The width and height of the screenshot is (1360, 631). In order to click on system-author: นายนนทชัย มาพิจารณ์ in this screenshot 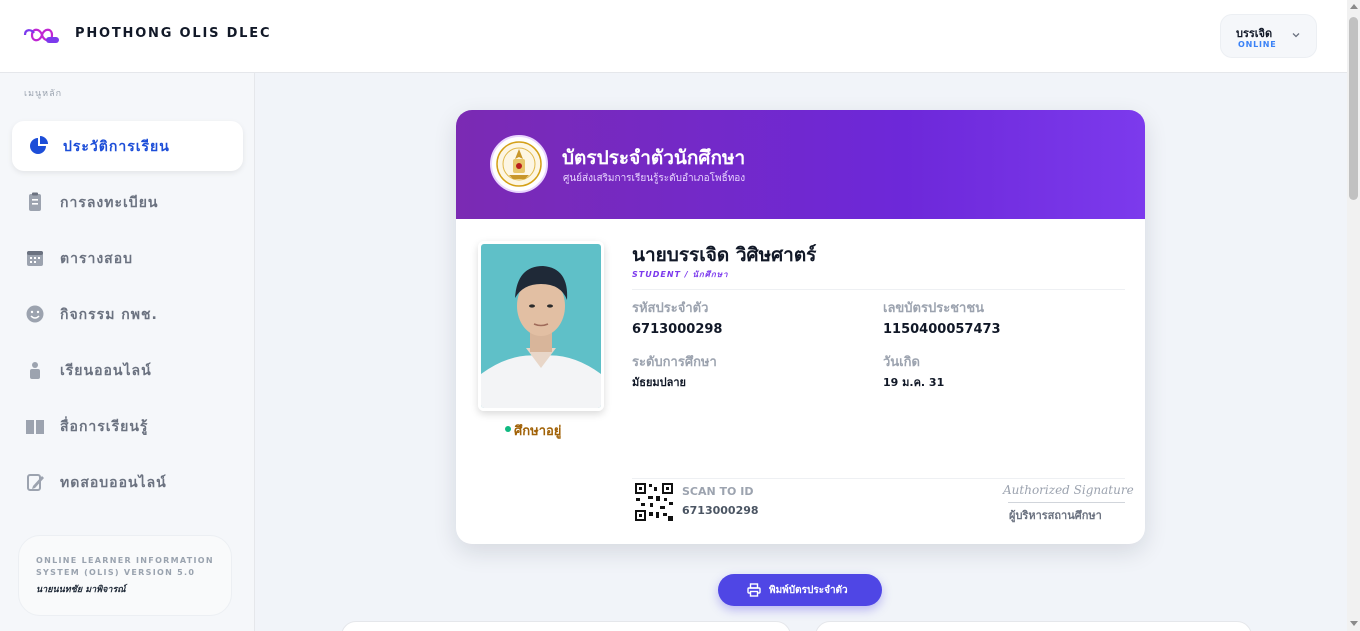, I will do `click(81, 590)`.